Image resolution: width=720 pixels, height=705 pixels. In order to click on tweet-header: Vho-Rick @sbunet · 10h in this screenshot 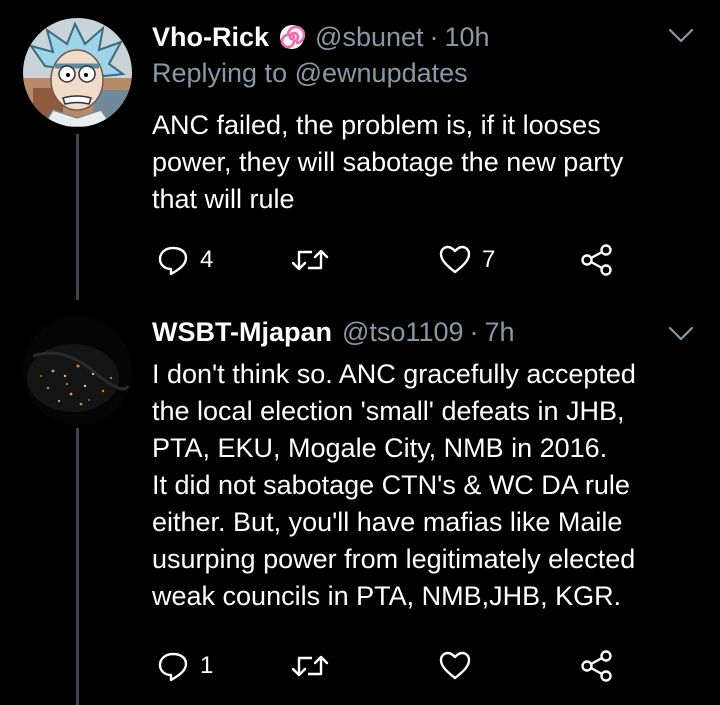, I will do `click(321, 37)`.